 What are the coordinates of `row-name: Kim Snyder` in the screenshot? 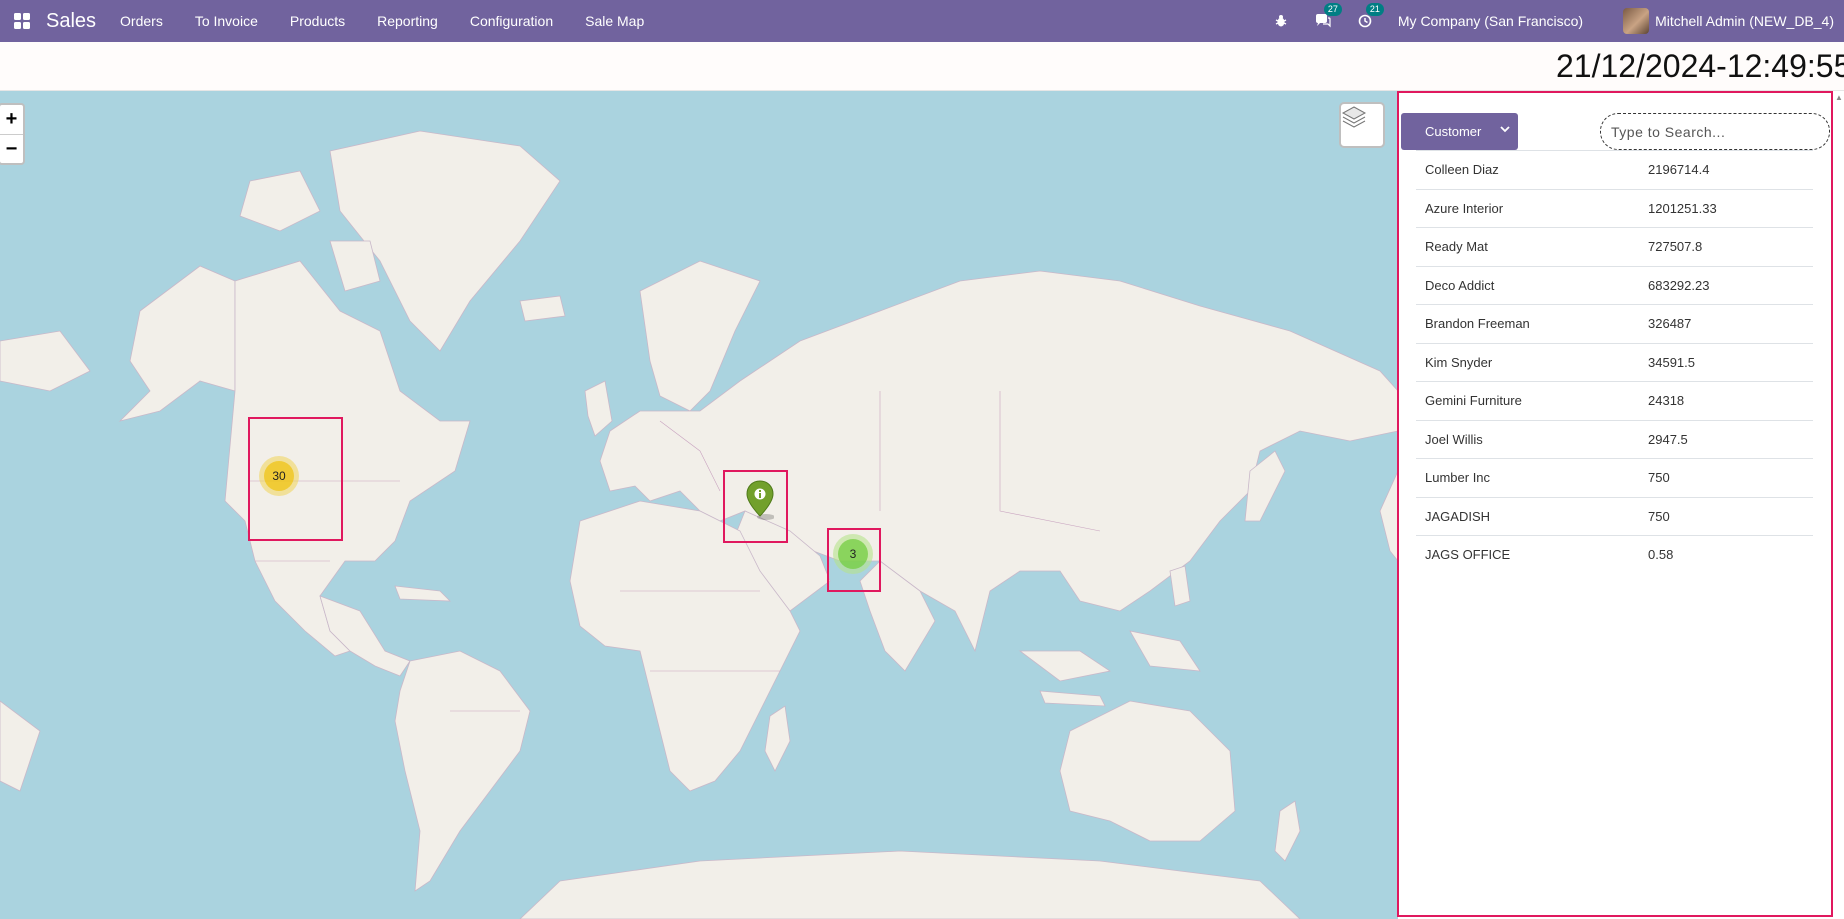 It's located at (1459, 362).